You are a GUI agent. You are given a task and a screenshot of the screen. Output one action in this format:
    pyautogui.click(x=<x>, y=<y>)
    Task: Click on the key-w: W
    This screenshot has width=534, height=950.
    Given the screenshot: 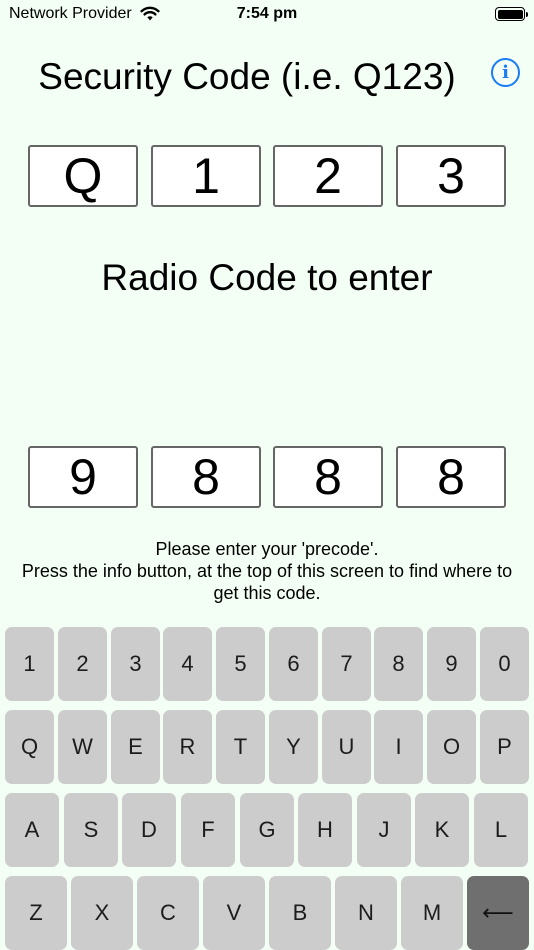 What is the action you would take?
    pyautogui.click(x=82, y=747)
    